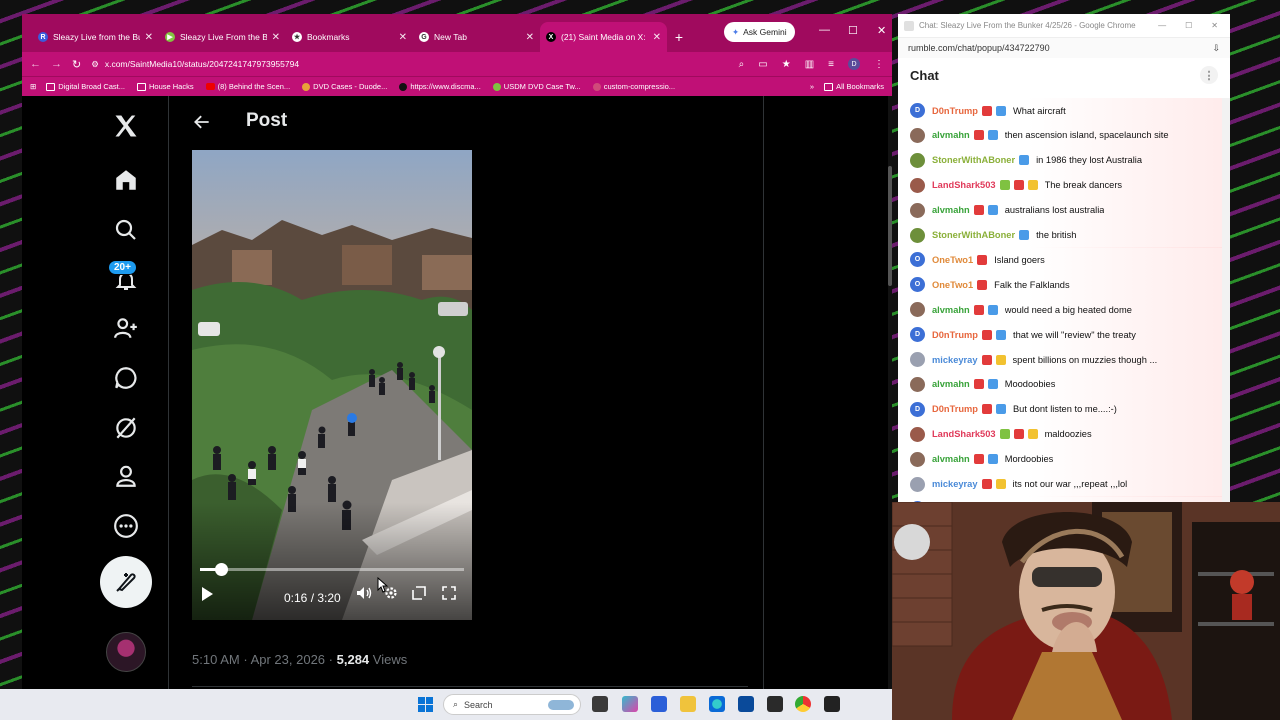 The image size is (1280, 720). I want to click on chat-scrollbar, so click(1226, 300).